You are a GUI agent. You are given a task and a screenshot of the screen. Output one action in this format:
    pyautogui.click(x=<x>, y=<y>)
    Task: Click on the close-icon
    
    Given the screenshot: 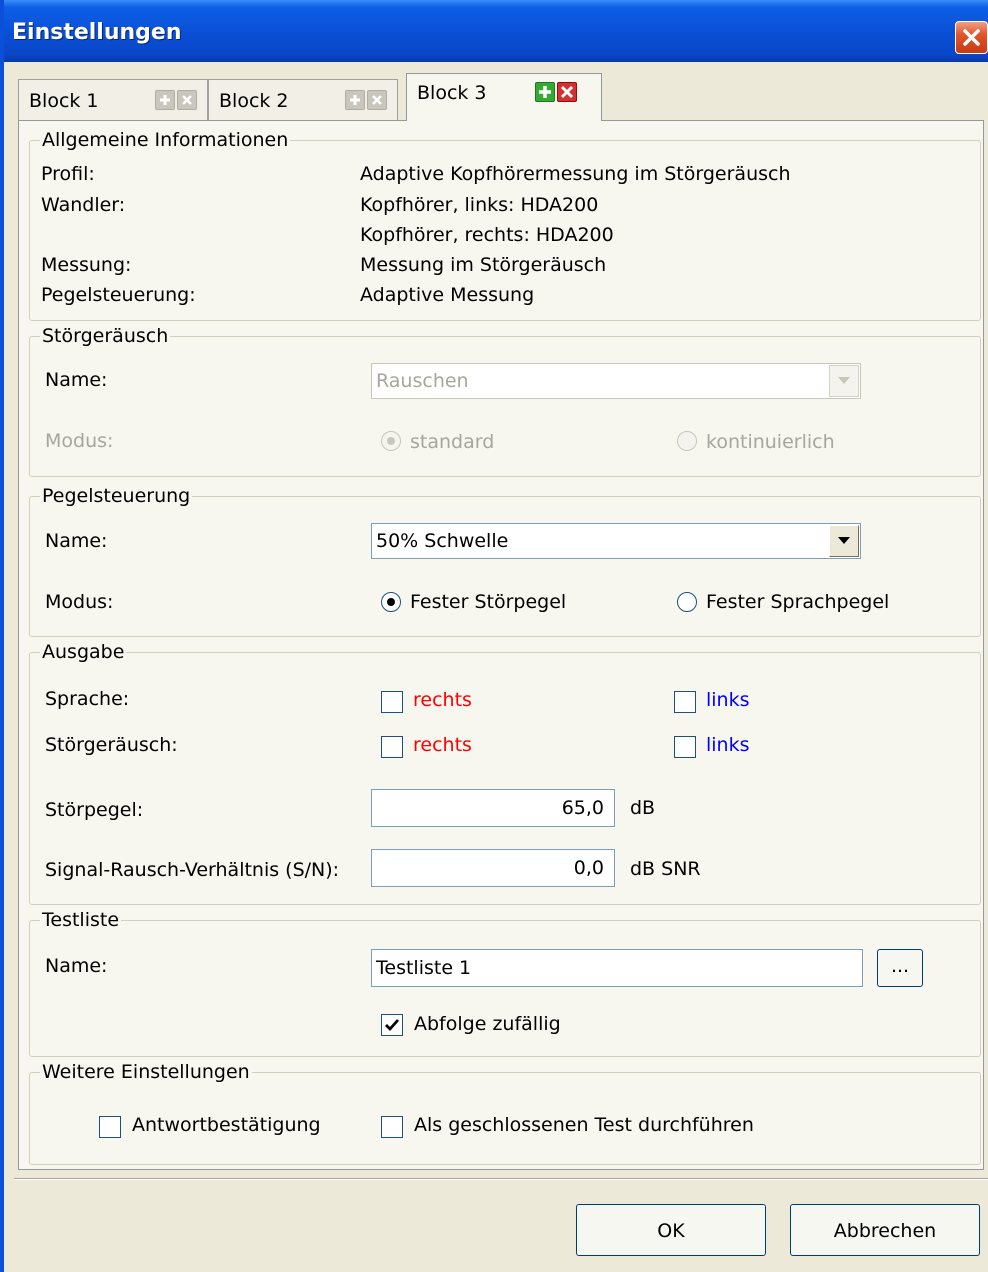 What is the action you would take?
    pyautogui.click(x=971, y=37)
    